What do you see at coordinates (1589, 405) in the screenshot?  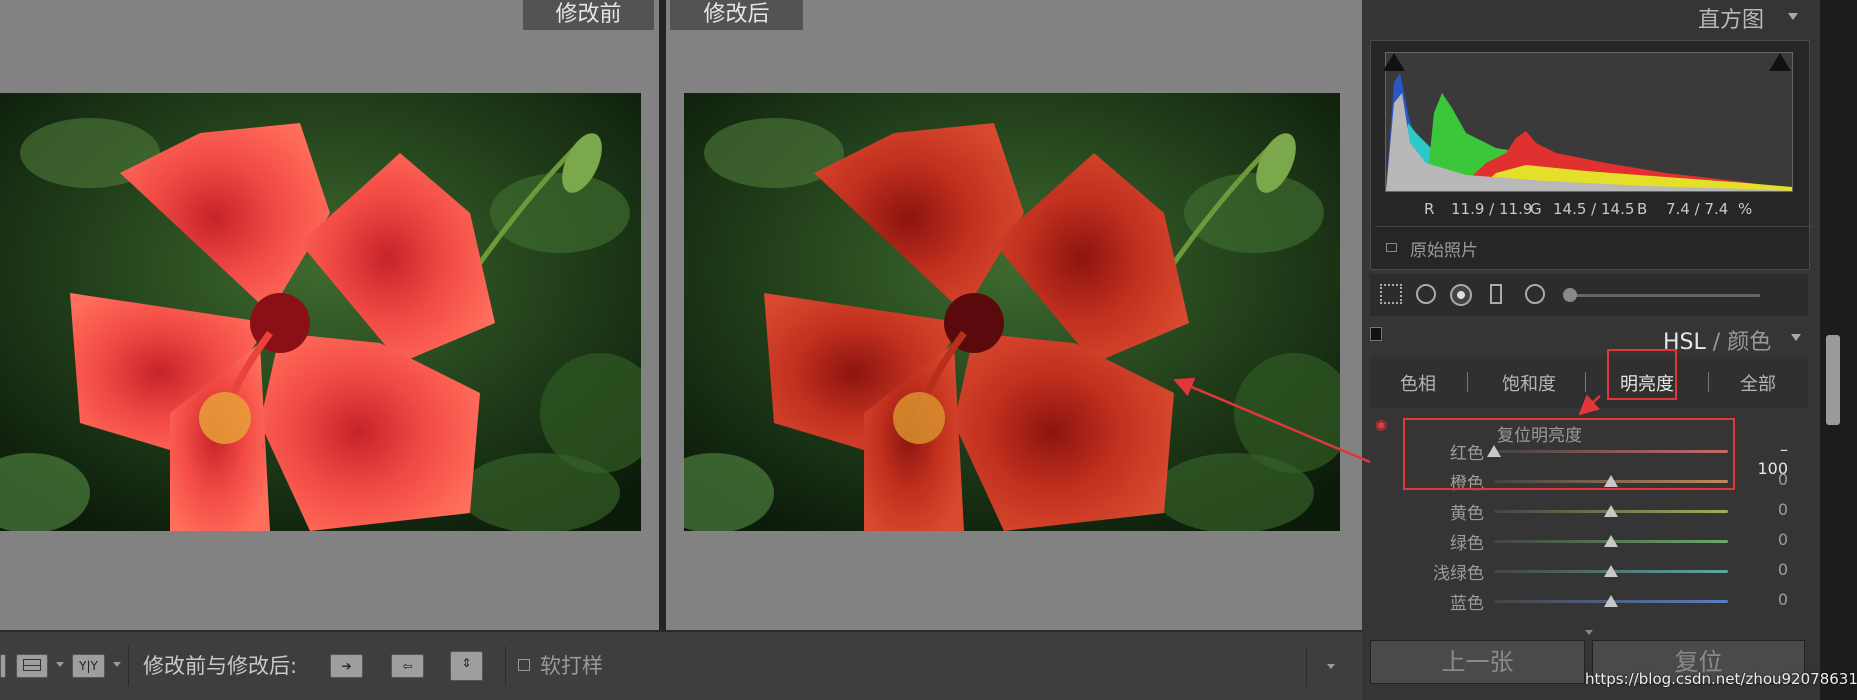 I see `arrow-to-slider` at bounding box center [1589, 405].